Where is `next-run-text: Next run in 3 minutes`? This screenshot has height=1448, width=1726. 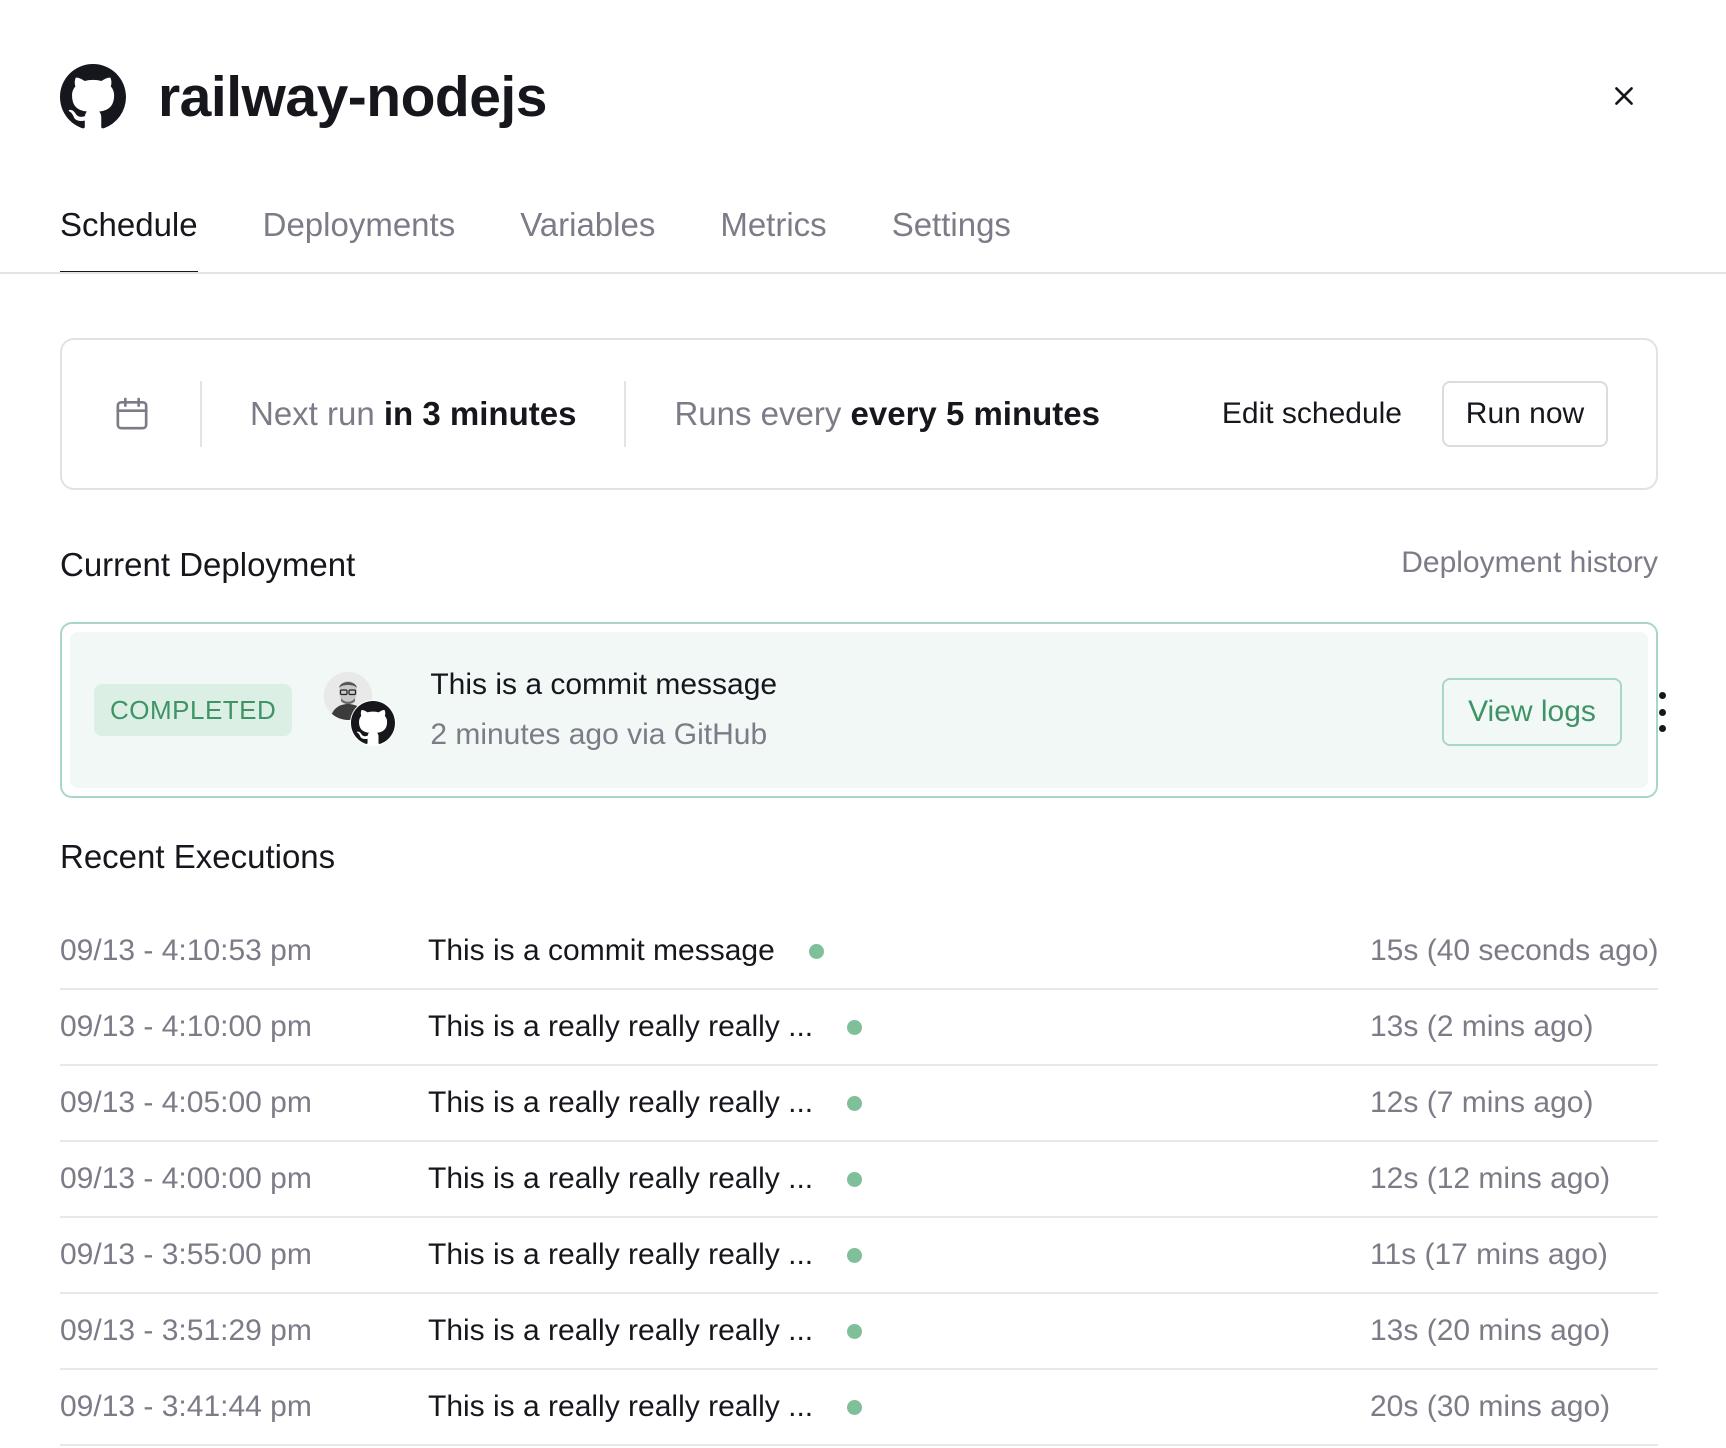 next-run-text: Next run in 3 minutes is located at coordinates (413, 414).